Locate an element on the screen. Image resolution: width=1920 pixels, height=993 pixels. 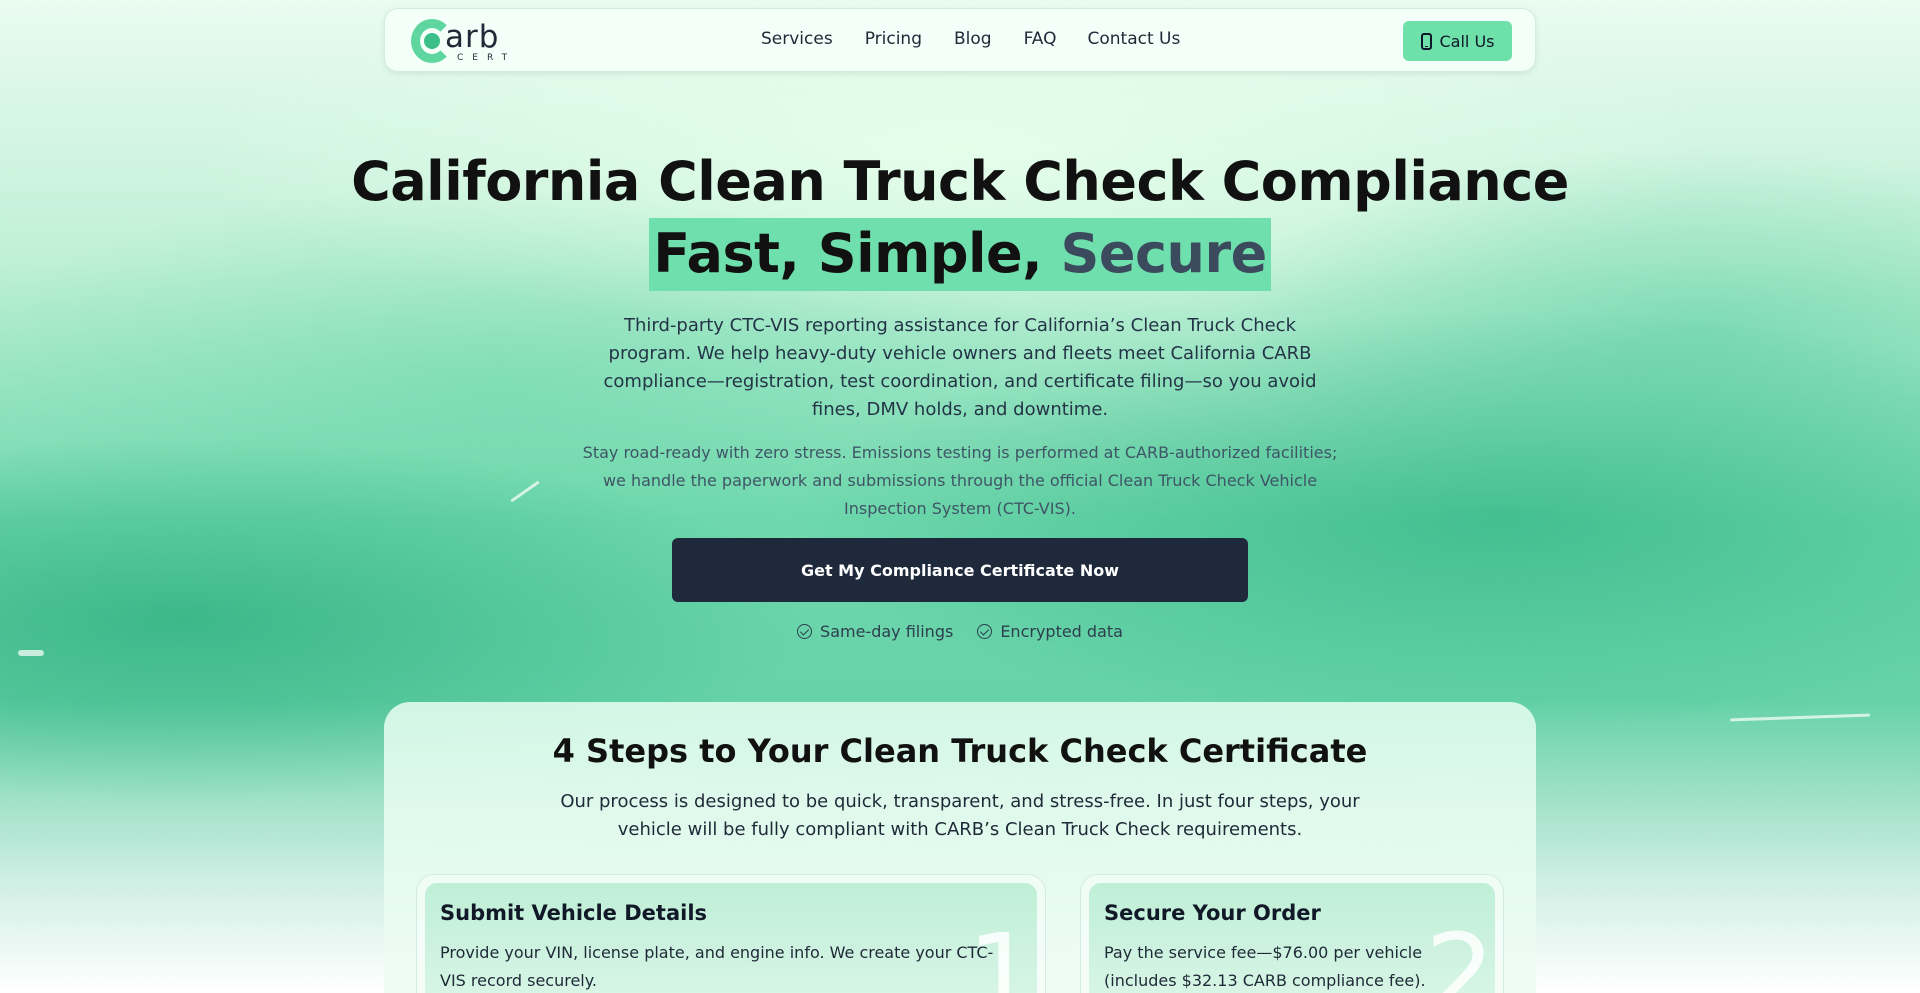
call-us-button: Call Us is located at coordinates (1457, 41).